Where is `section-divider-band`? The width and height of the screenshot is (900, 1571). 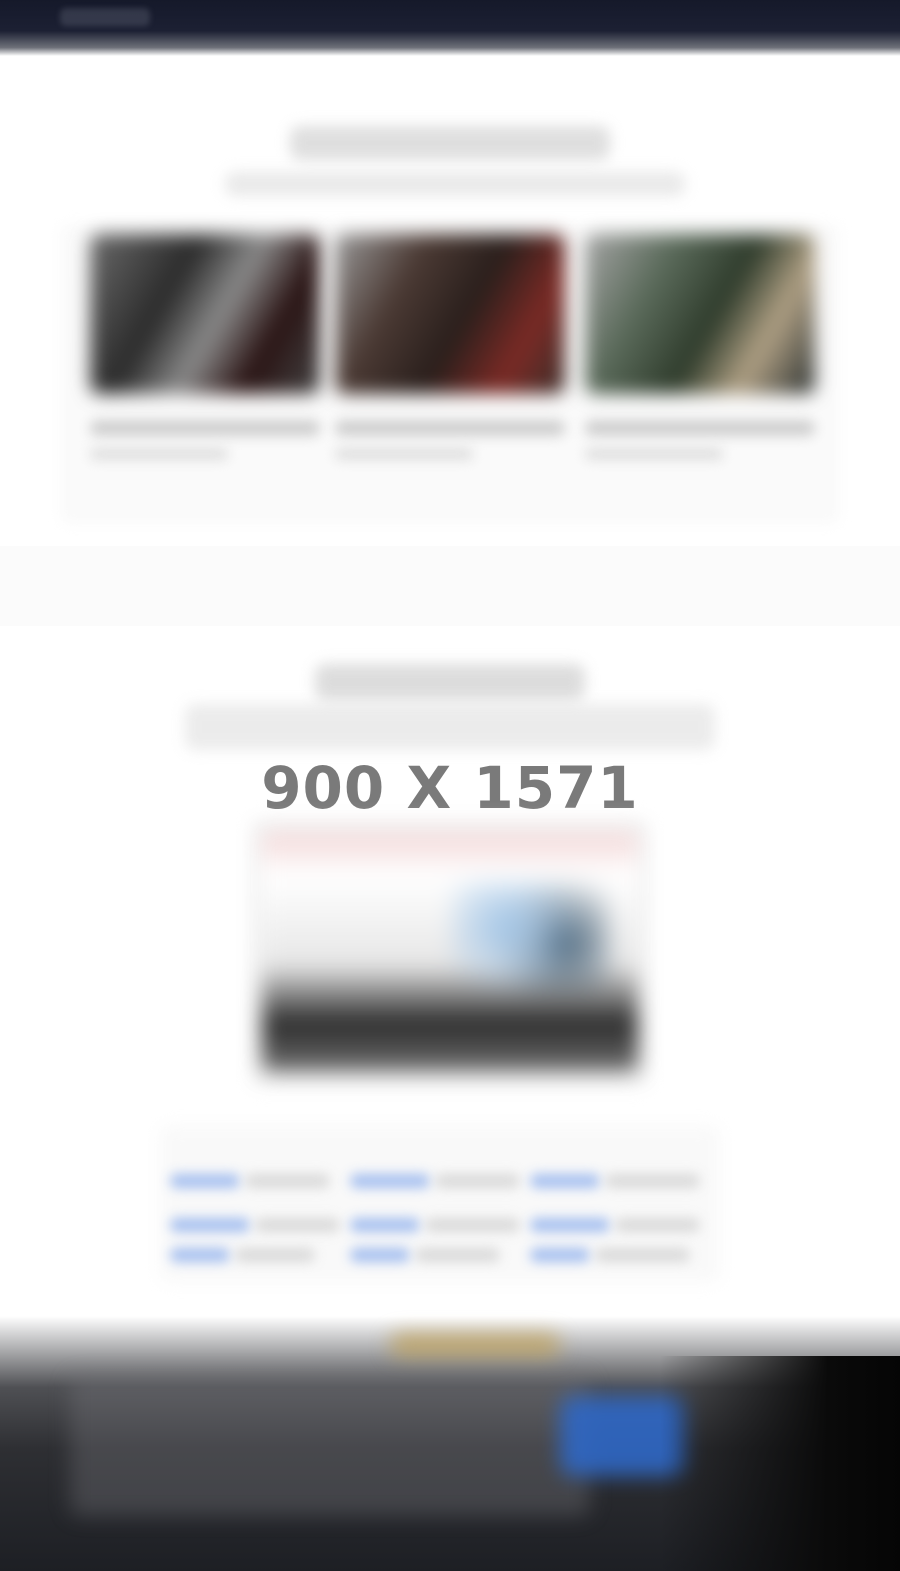 section-divider-band is located at coordinates (450, 586).